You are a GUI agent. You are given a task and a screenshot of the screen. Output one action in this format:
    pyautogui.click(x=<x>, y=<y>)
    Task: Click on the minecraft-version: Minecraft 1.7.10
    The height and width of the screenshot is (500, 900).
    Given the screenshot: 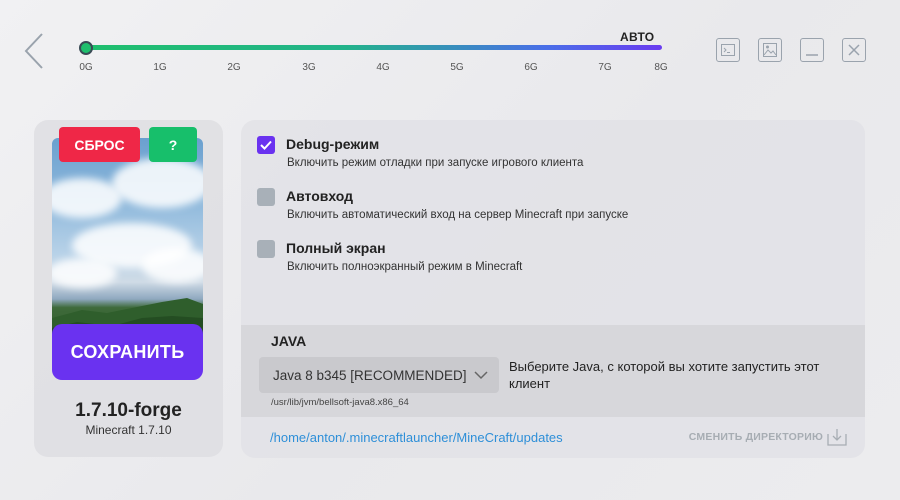 What is the action you would take?
    pyautogui.click(x=128, y=430)
    